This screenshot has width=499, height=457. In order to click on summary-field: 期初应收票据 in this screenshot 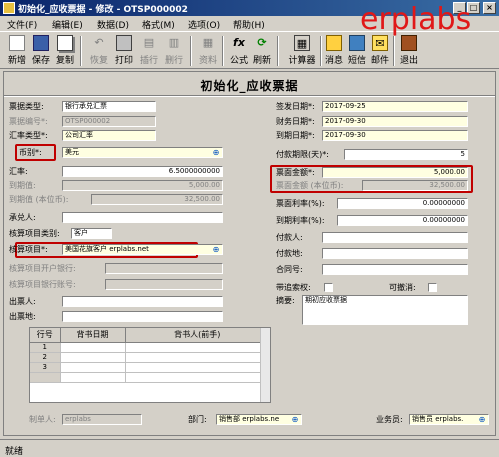, I will do `click(385, 310)`.